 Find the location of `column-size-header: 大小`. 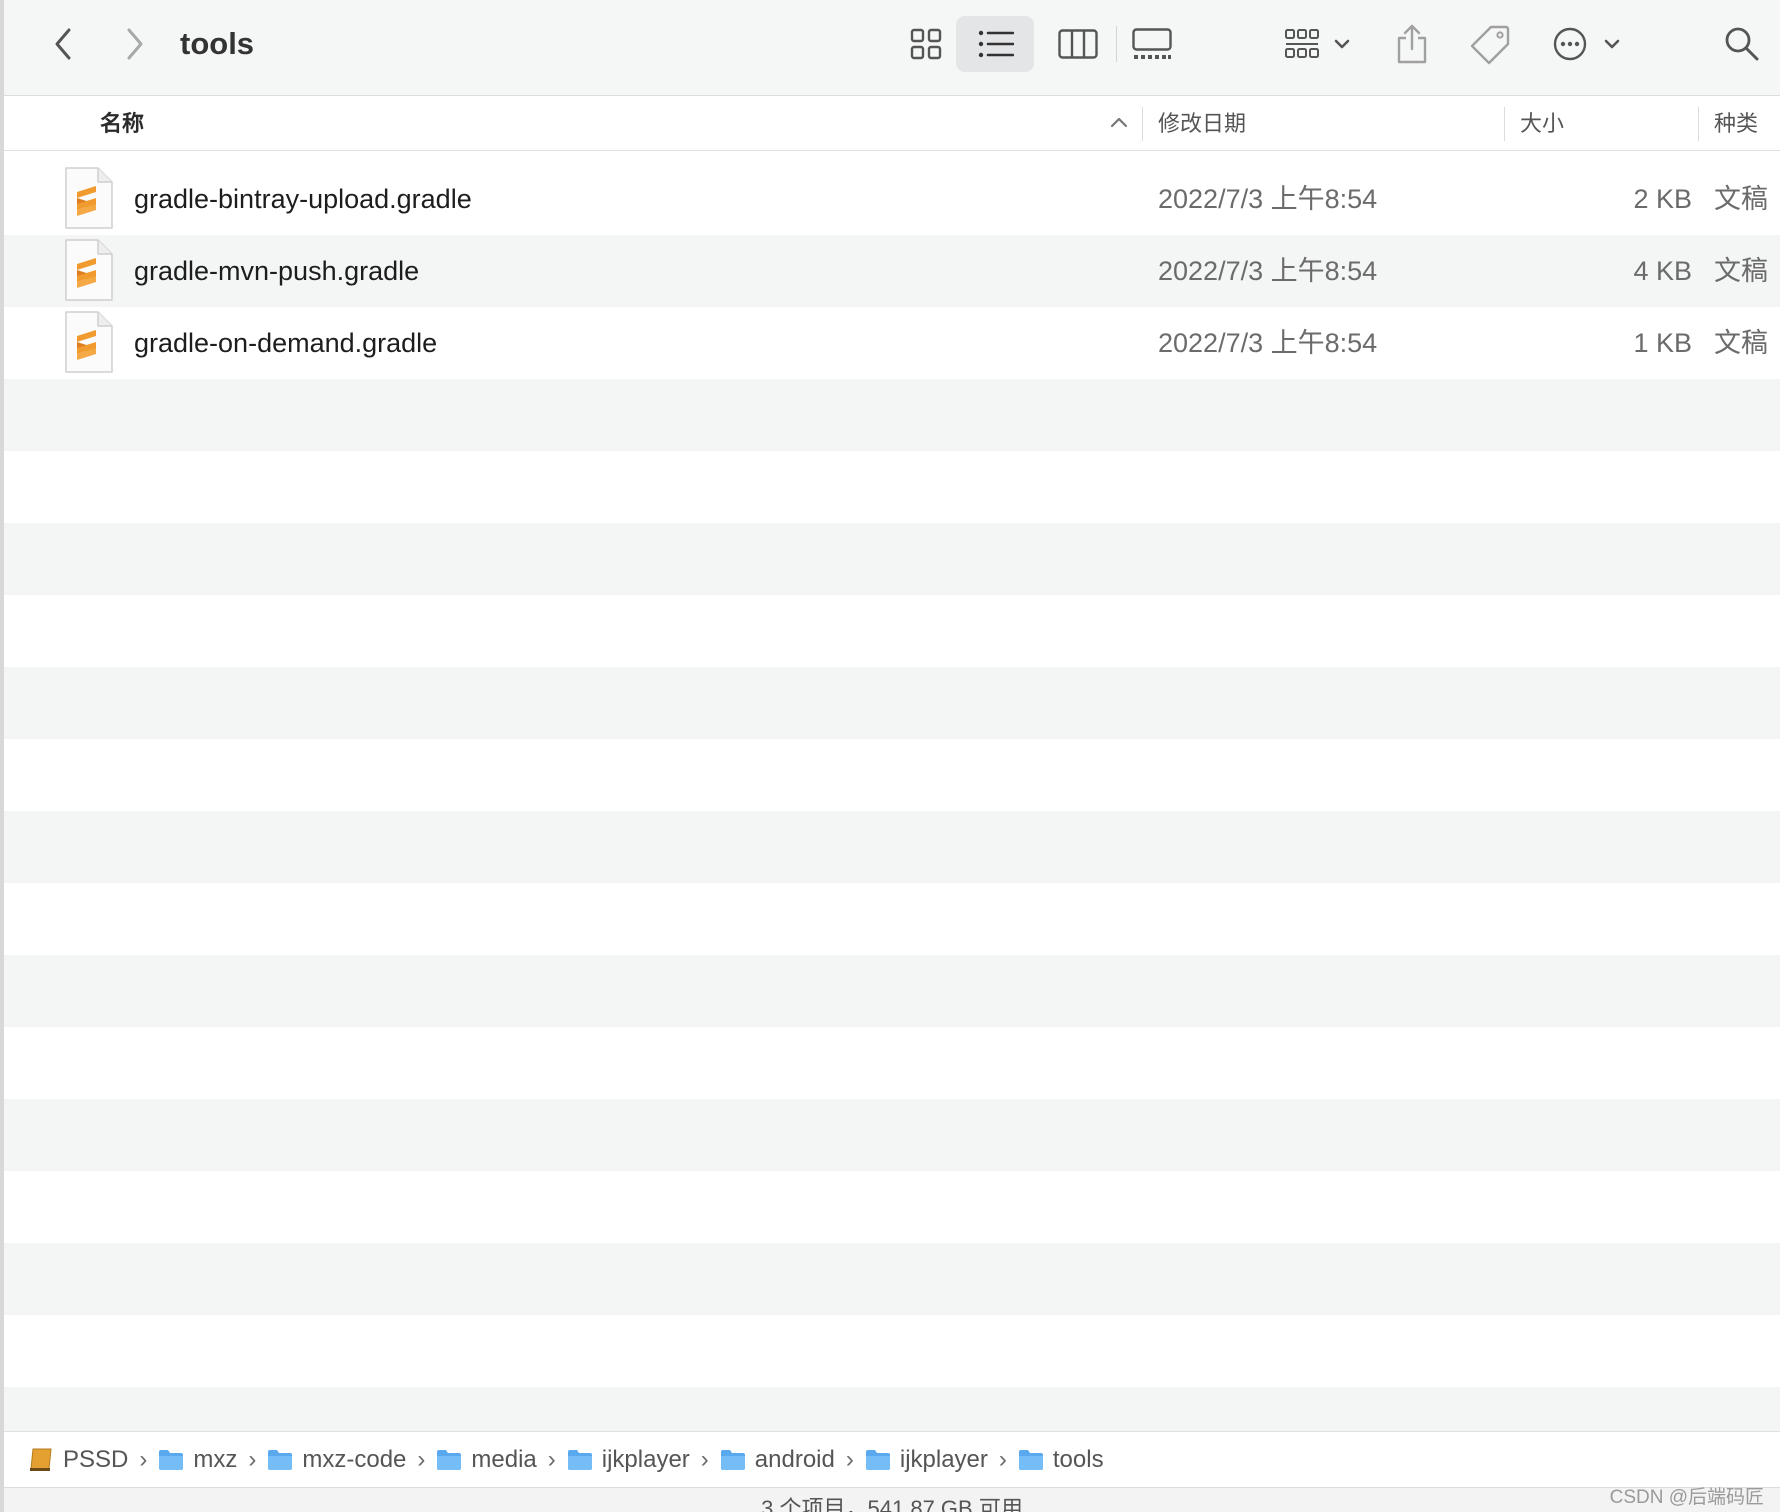

column-size-header: 大小 is located at coordinates (1542, 124).